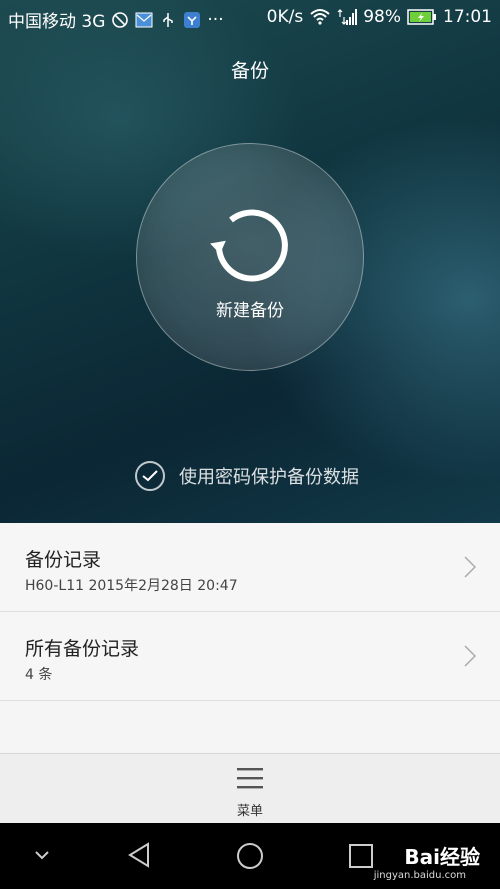 This screenshot has height=889, width=500. Describe the element at coordinates (442, 857) in the screenshot. I see `watermark: Bai经验` at that location.